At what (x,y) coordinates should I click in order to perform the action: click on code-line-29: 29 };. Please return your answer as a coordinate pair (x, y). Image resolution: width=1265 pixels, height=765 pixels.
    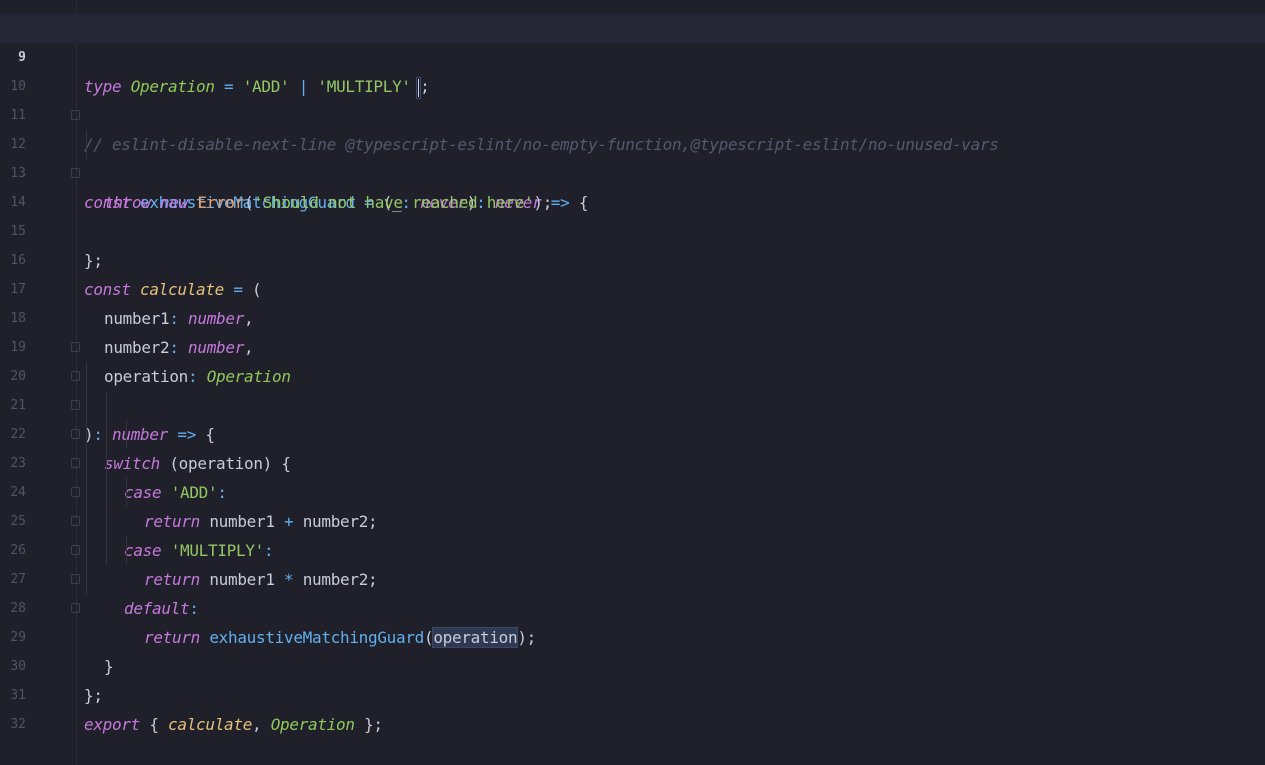
    Looking at the image, I should click on (632, 649).